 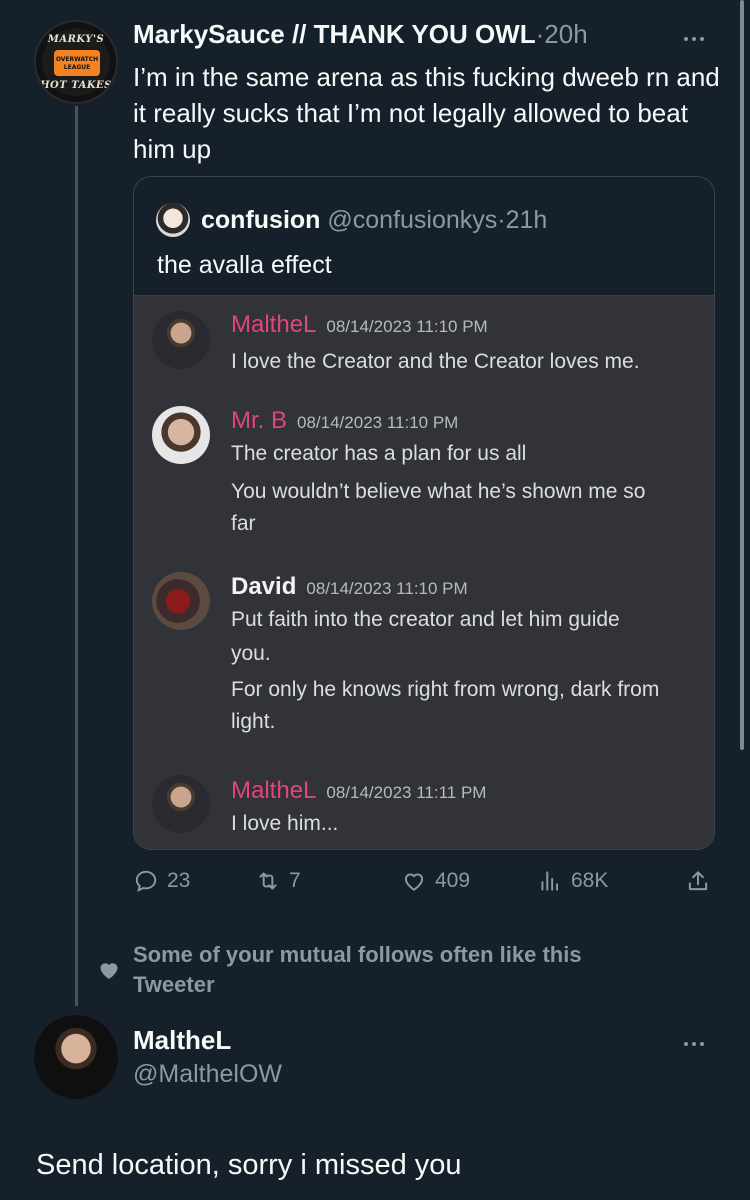 I want to click on quoted-display-name: confusion, so click(x=261, y=220).